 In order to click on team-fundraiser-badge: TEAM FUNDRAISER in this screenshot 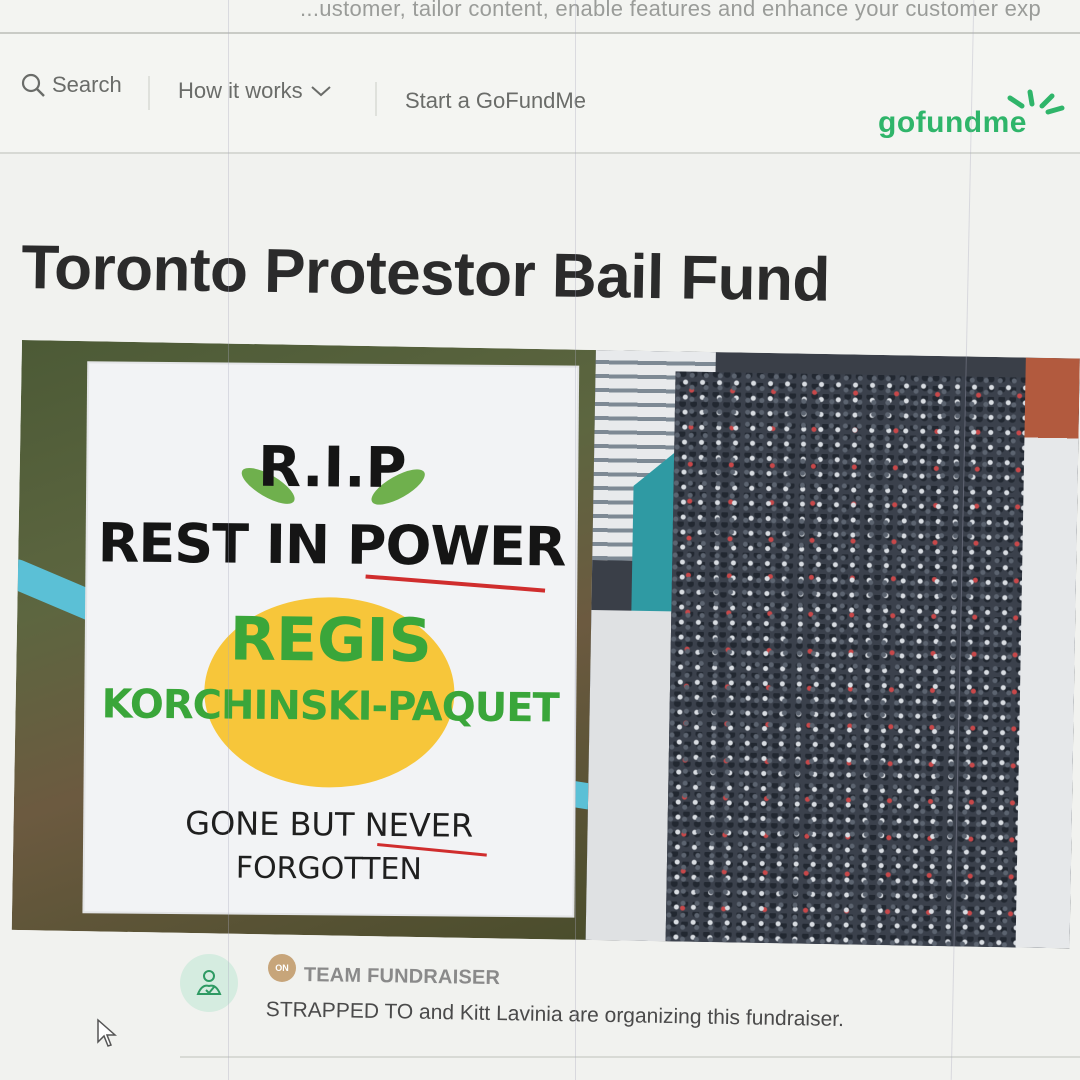, I will do `click(402, 977)`.